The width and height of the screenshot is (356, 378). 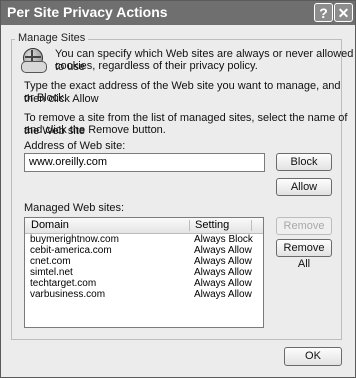 I want to click on list-header: Domain Setting, so click(x=144, y=226).